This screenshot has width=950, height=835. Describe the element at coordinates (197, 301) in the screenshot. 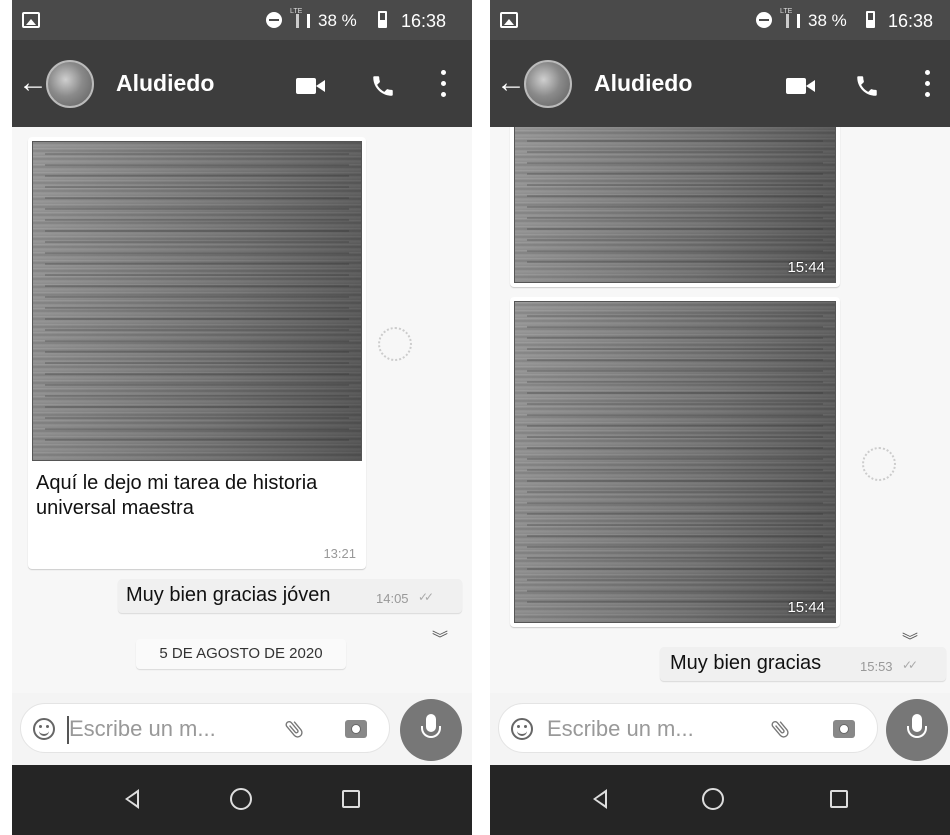

I see `homework-photo` at that location.